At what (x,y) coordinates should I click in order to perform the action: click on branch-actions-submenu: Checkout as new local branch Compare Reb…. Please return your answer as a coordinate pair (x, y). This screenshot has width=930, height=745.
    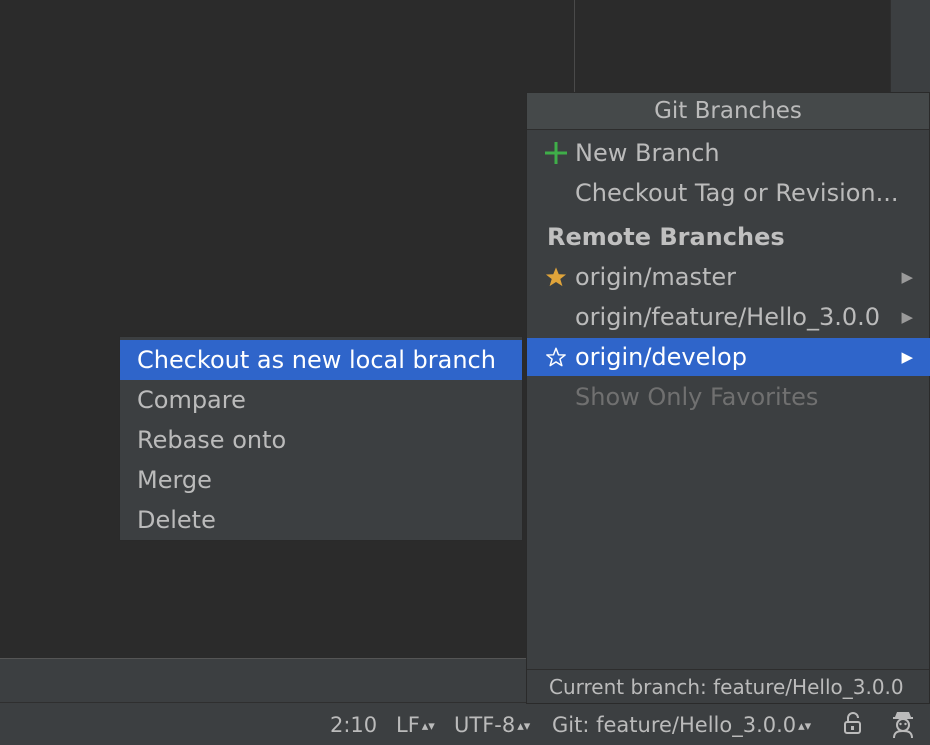
    Looking at the image, I should click on (321, 438).